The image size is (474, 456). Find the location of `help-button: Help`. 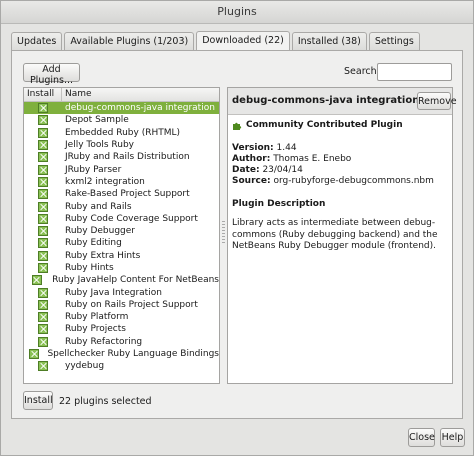

help-button: Help is located at coordinates (452, 437).